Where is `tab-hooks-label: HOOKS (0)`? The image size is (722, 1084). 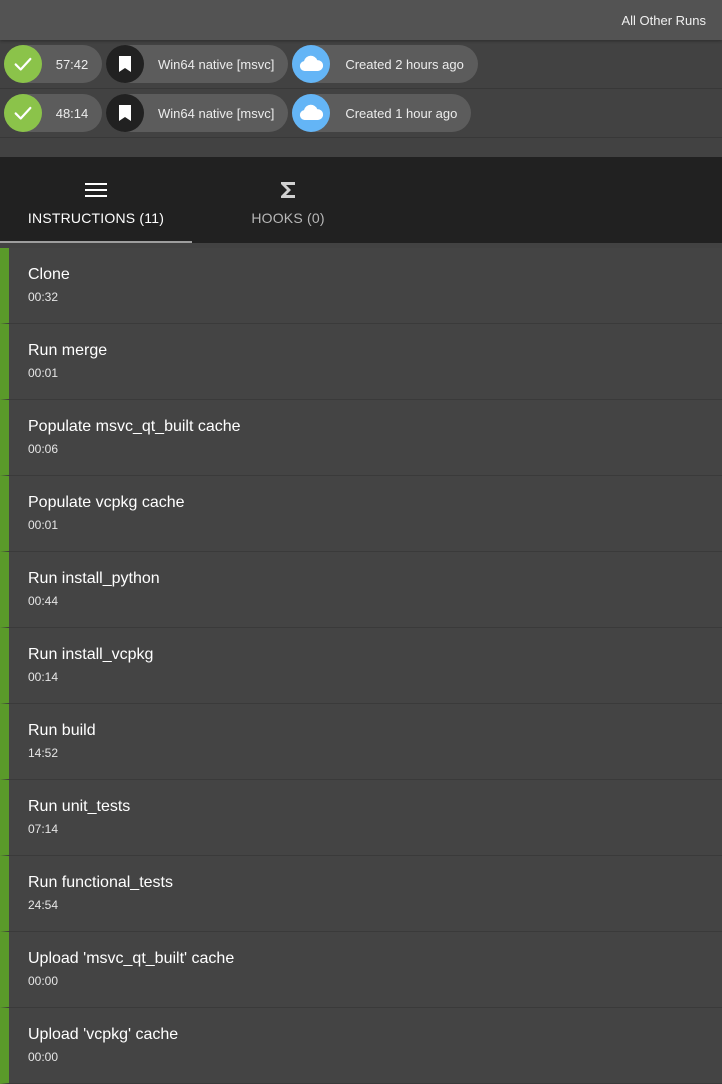 tab-hooks-label: HOOKS (0) is located at coordinates (288, 218).